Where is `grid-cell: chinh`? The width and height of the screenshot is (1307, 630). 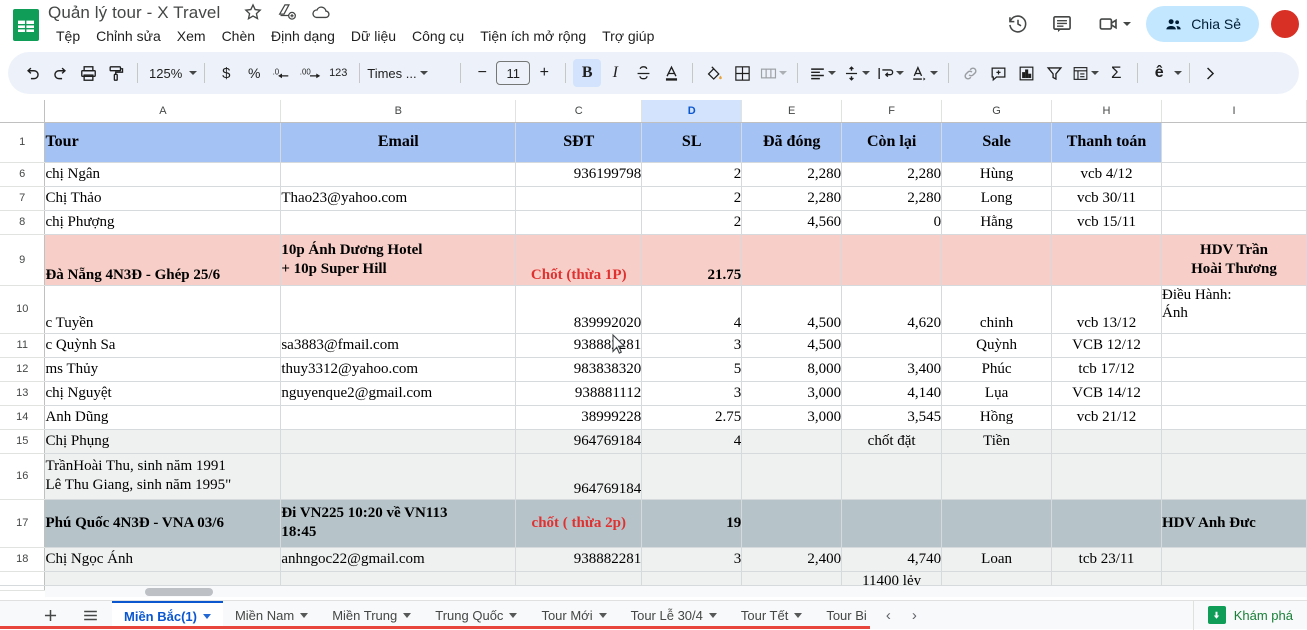 grid-cell: chinh is located at coordinates (997, 309).